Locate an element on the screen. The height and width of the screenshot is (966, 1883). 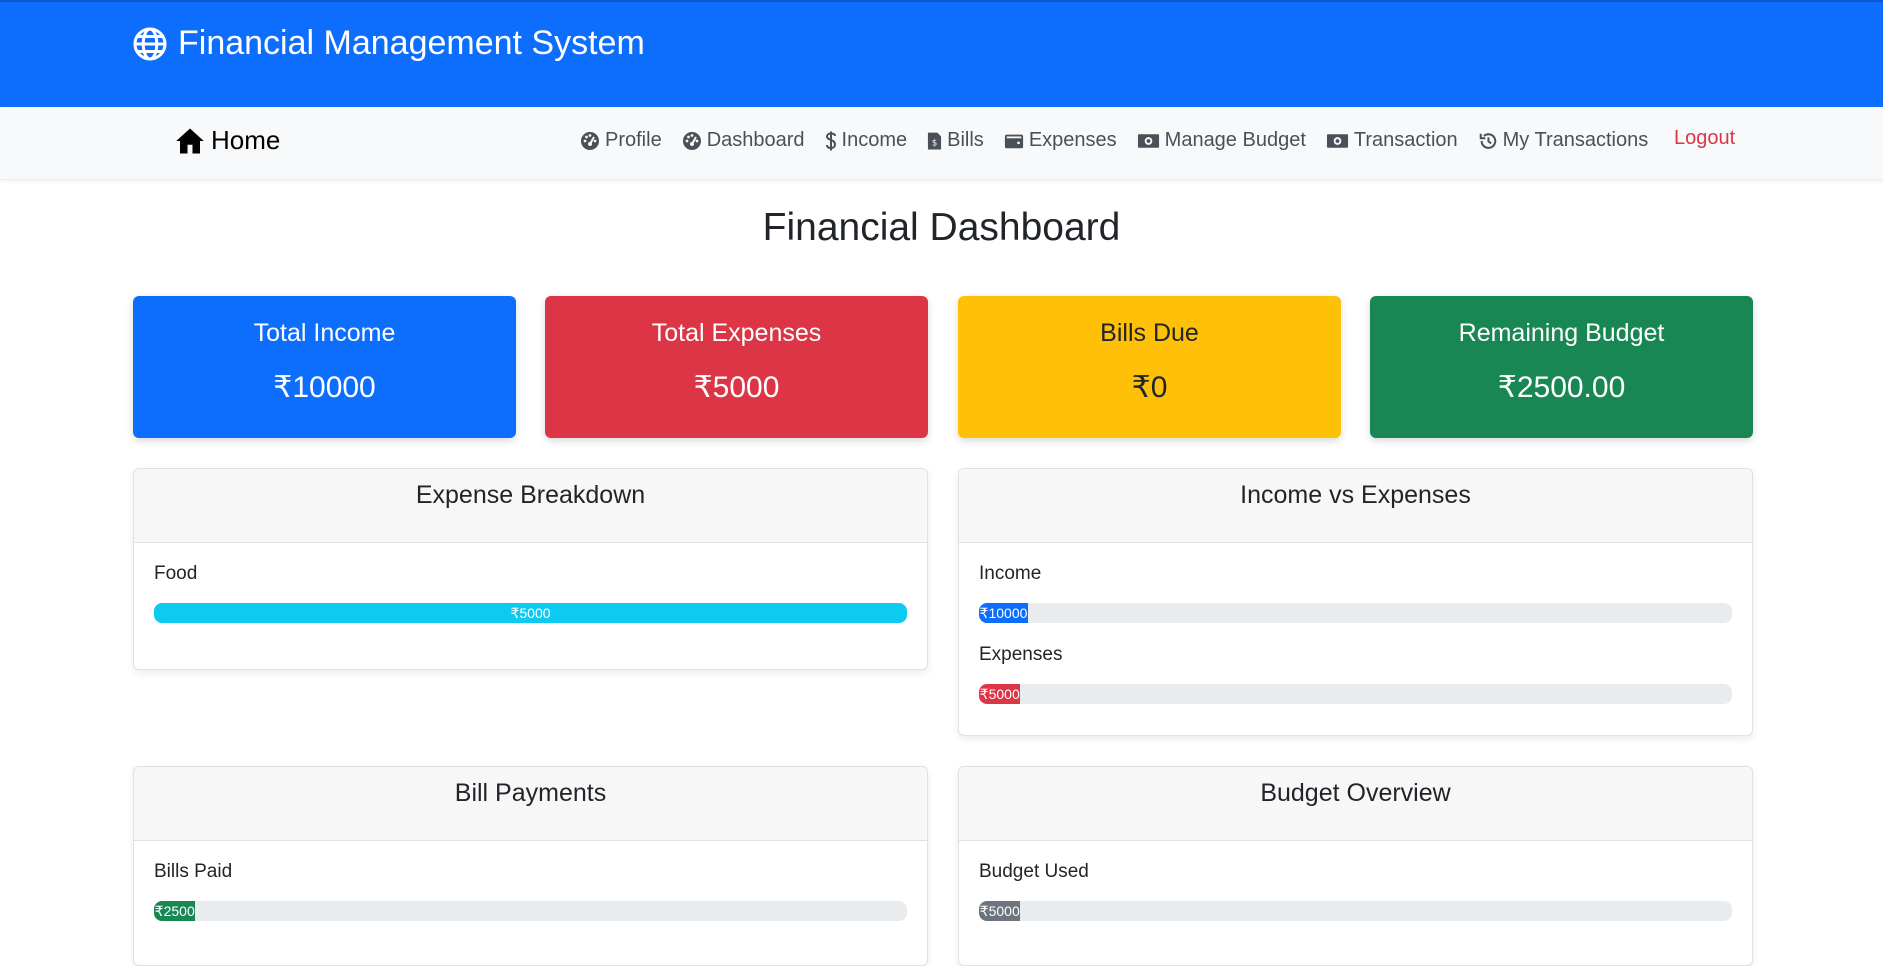
stat-value: ₹10000 is located at coordinates (324, 387).